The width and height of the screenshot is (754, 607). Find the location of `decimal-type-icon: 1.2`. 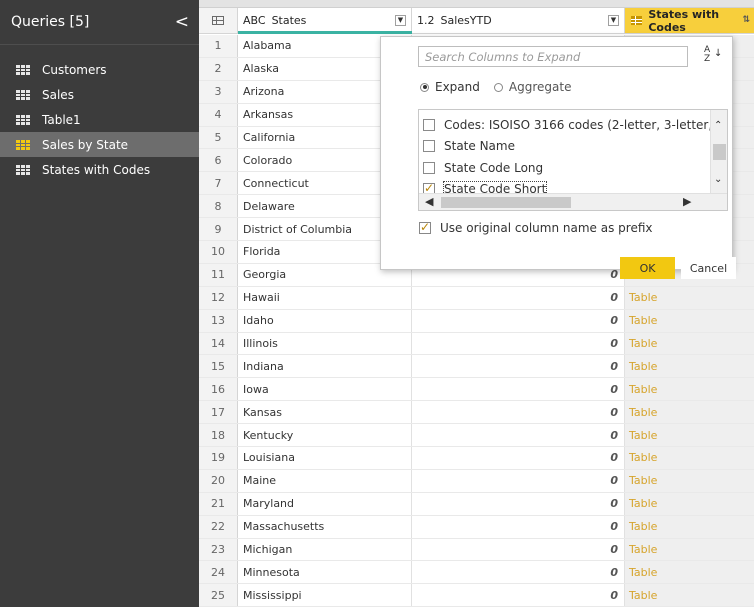

decimal-type-icon: 1.2 is located at coordinates (426, 20).